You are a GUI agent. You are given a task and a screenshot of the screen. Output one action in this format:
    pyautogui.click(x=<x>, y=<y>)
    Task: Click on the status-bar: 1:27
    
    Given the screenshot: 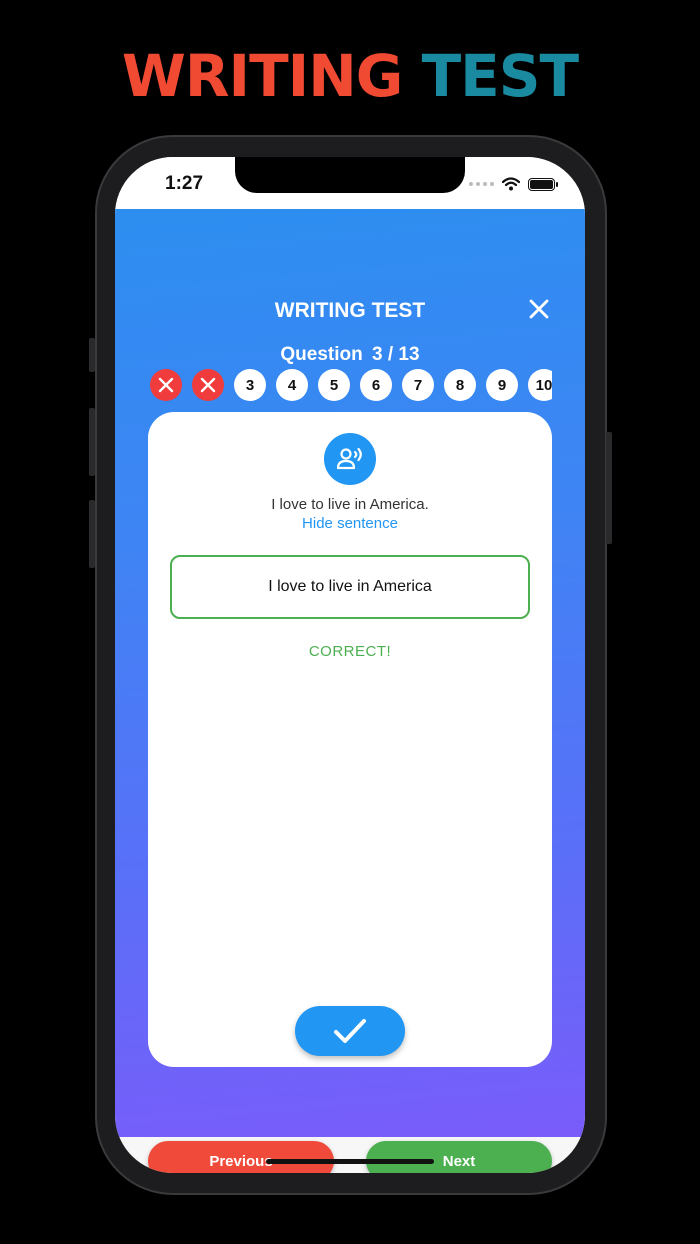 What is the action you would take?
    pyautogui.click(x=350, y=183)
    